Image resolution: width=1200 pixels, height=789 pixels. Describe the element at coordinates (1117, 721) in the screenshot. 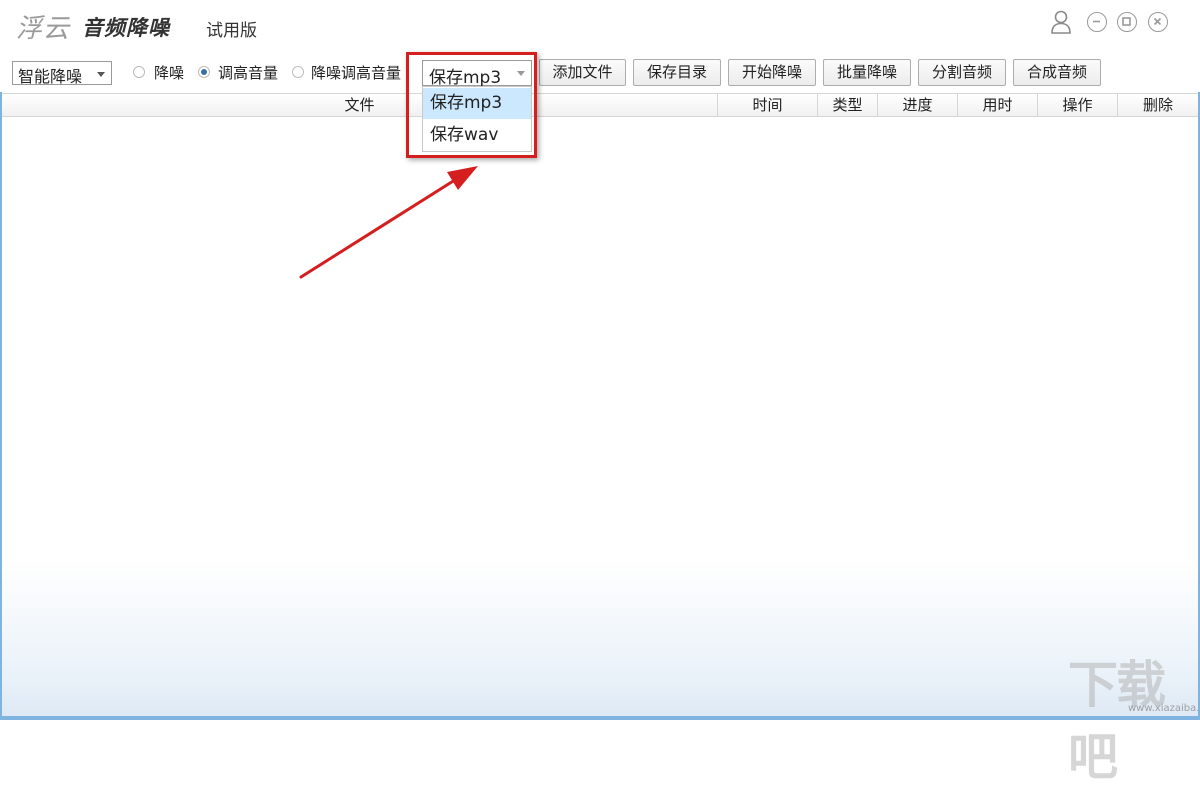

I see `watermark-logo: 下载吧` at that location.